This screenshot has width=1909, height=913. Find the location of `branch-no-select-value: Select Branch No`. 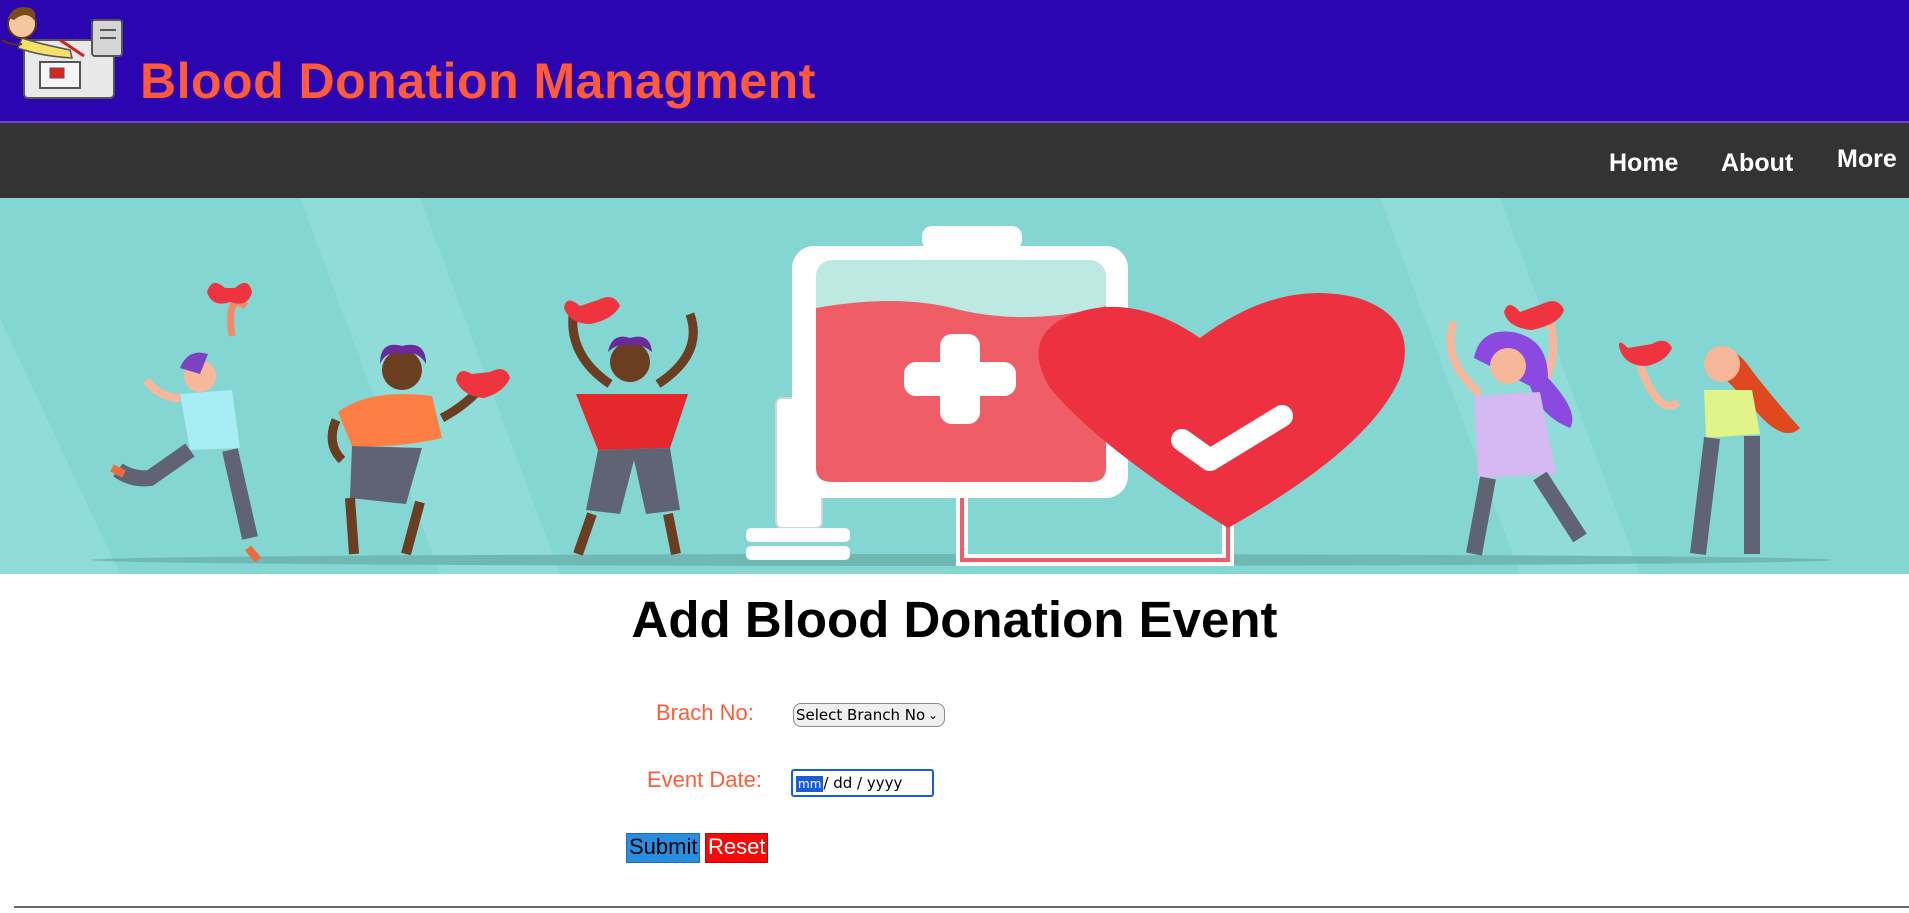

branch-no-select-value: Select Branch No is located at coordinates (861, 715).